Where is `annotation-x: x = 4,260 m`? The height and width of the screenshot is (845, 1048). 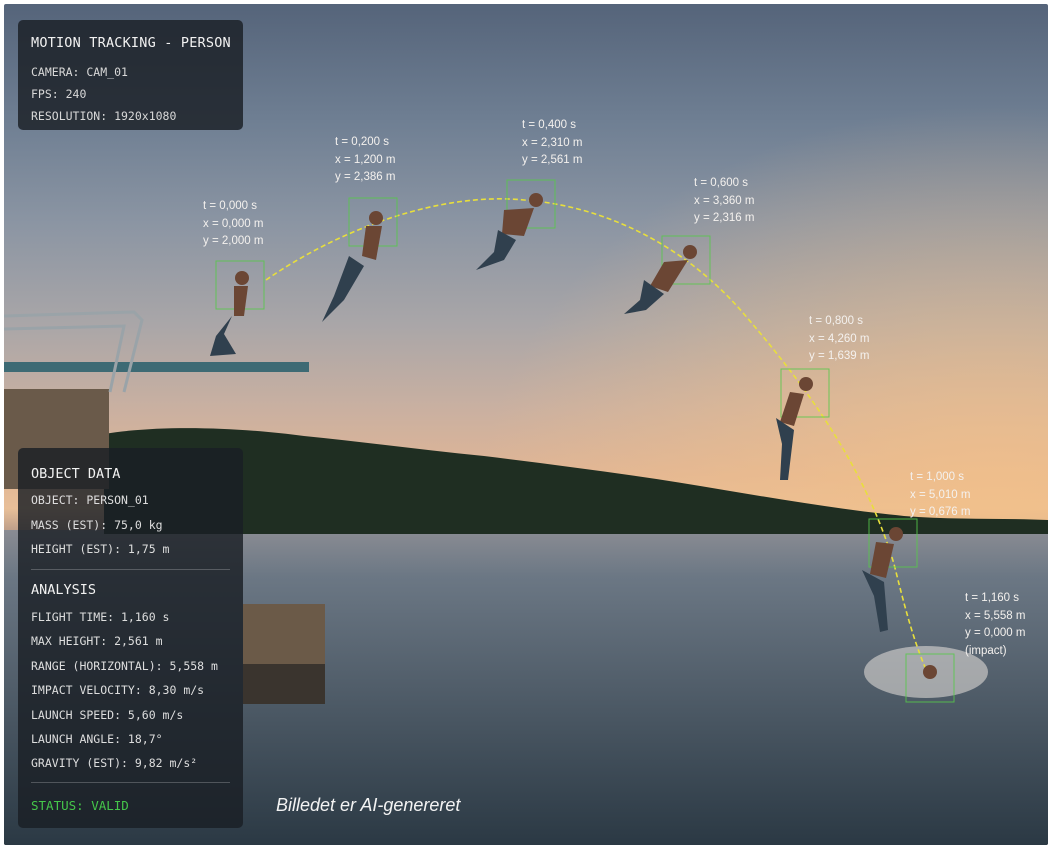 annotation-x: x = 4,260 m is located at coordinates (839, 338).